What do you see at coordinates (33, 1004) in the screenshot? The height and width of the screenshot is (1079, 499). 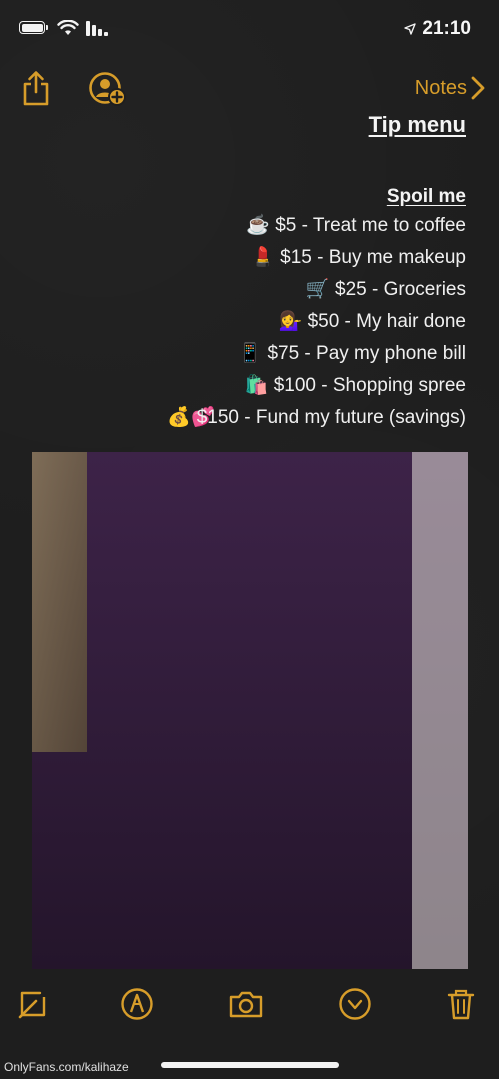 I see `checklist-icon` at bounding box center [33, 1004].